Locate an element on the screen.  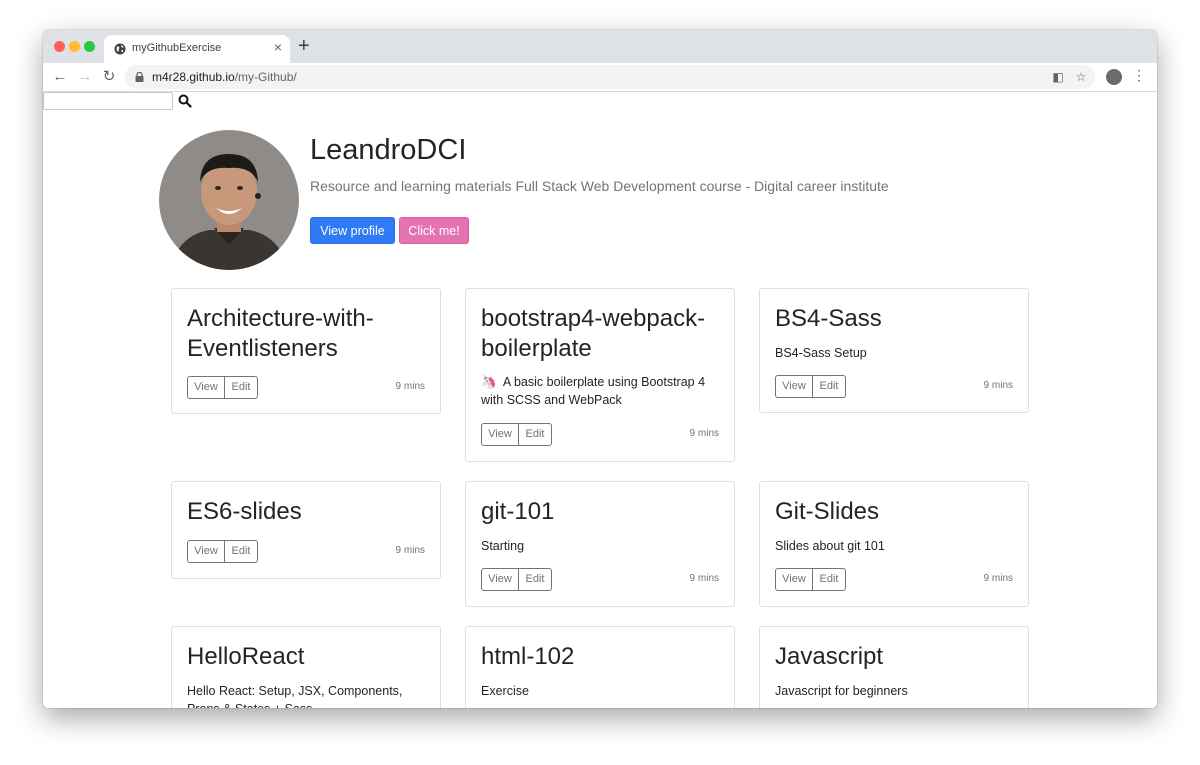
back-icon: ← is located at coordinates (60, 77).